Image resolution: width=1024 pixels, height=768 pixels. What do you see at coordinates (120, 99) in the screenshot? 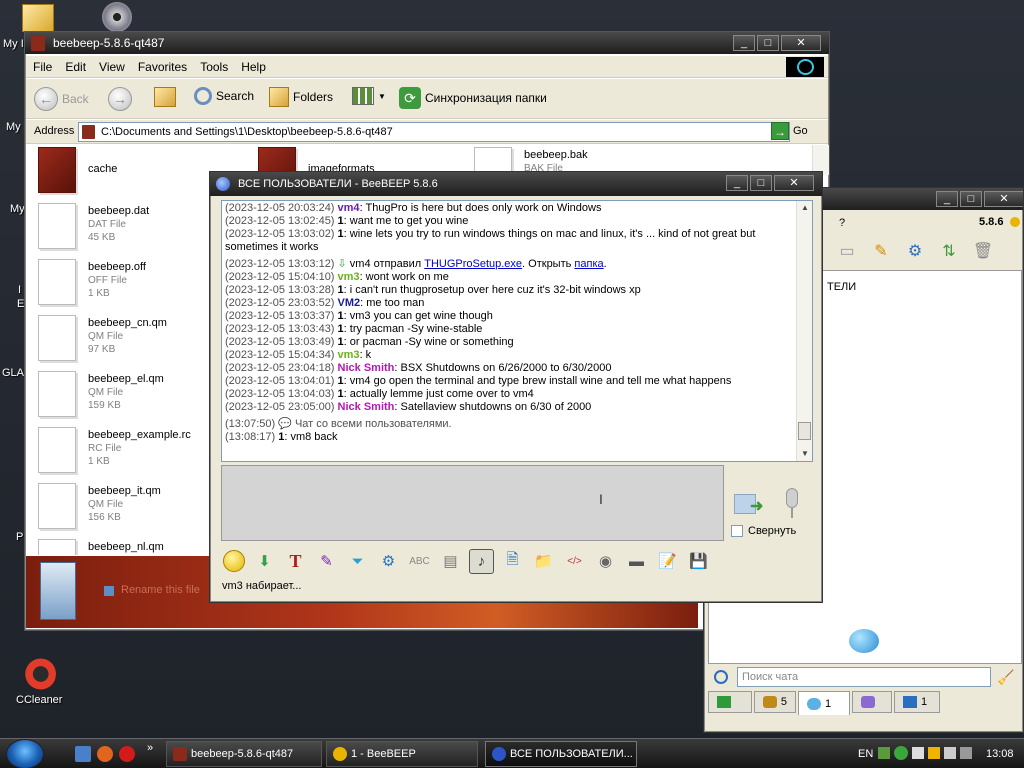
I see `forward-button: →` at bounding box center [120, 99].